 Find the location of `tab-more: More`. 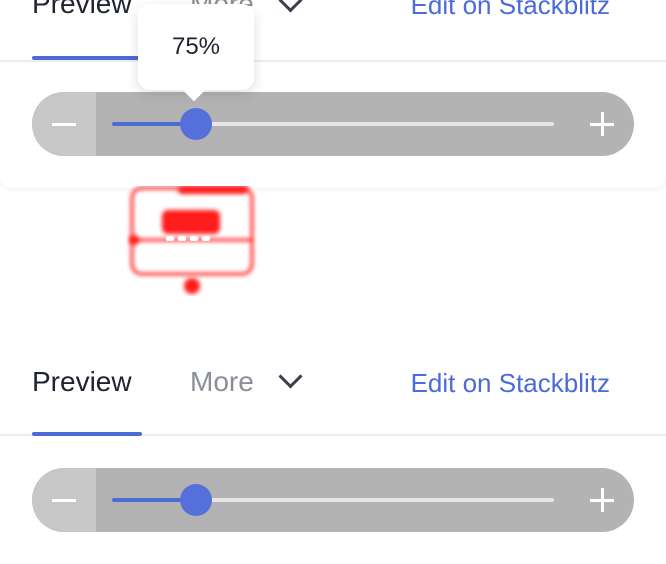

tab-more: More is located at coordinates (222, 382).